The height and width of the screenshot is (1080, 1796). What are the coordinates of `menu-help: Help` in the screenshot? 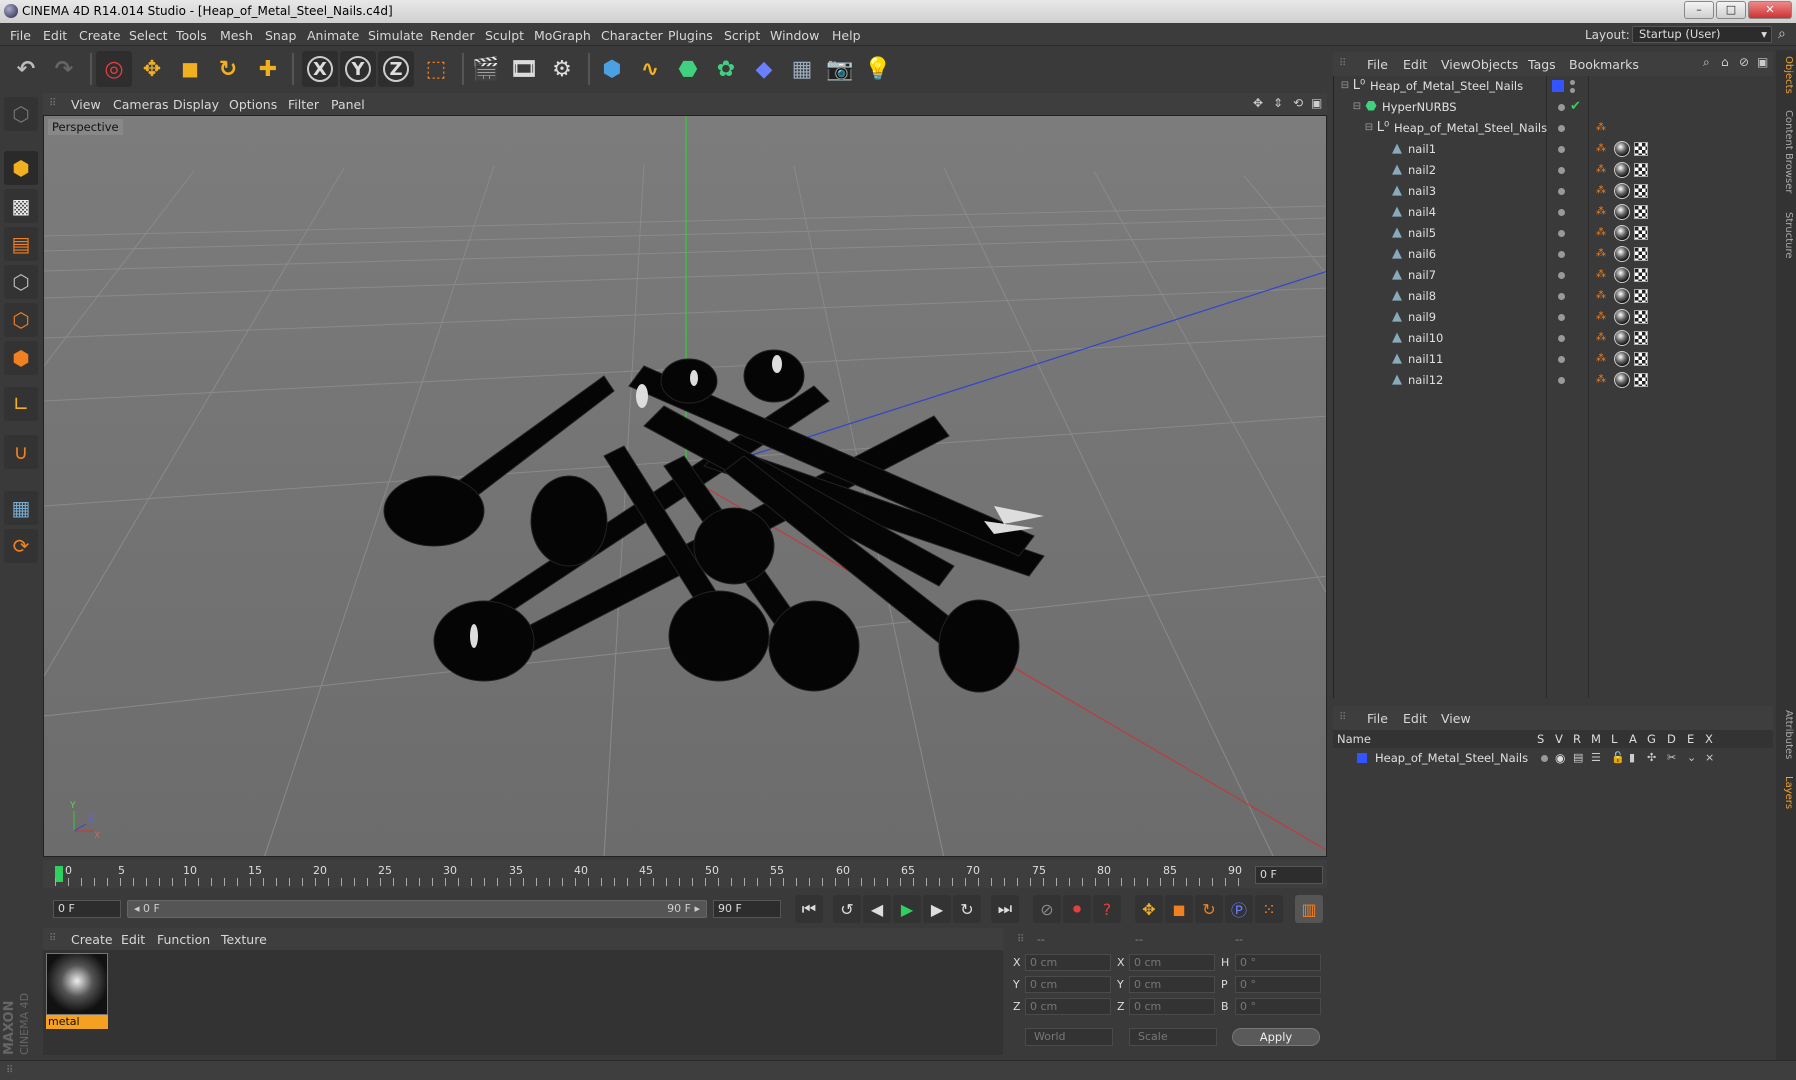 It's located at (846, 35).